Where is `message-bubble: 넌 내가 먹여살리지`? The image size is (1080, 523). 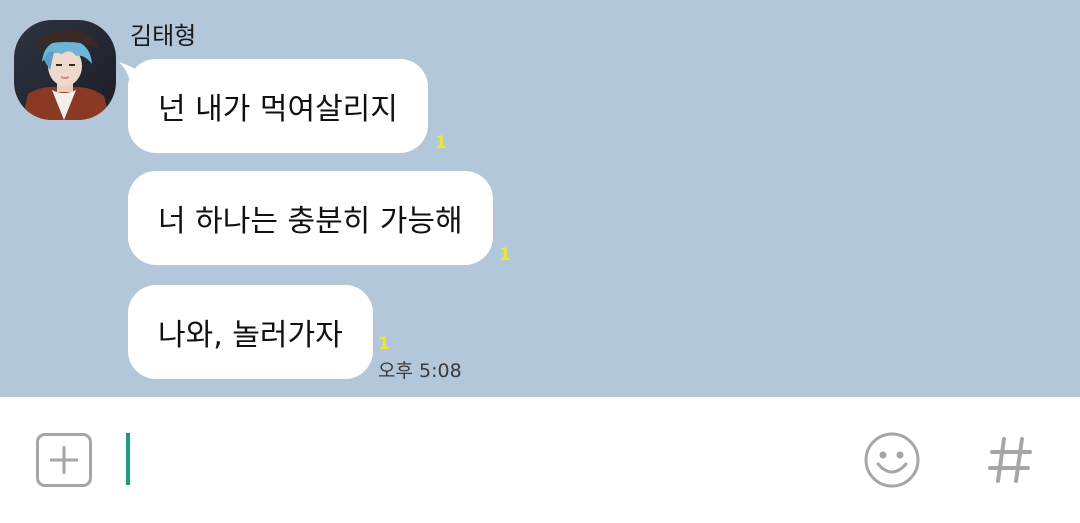 message-bubble: 넌 내가 먹여살리지 is located at coordinates (278, 106).